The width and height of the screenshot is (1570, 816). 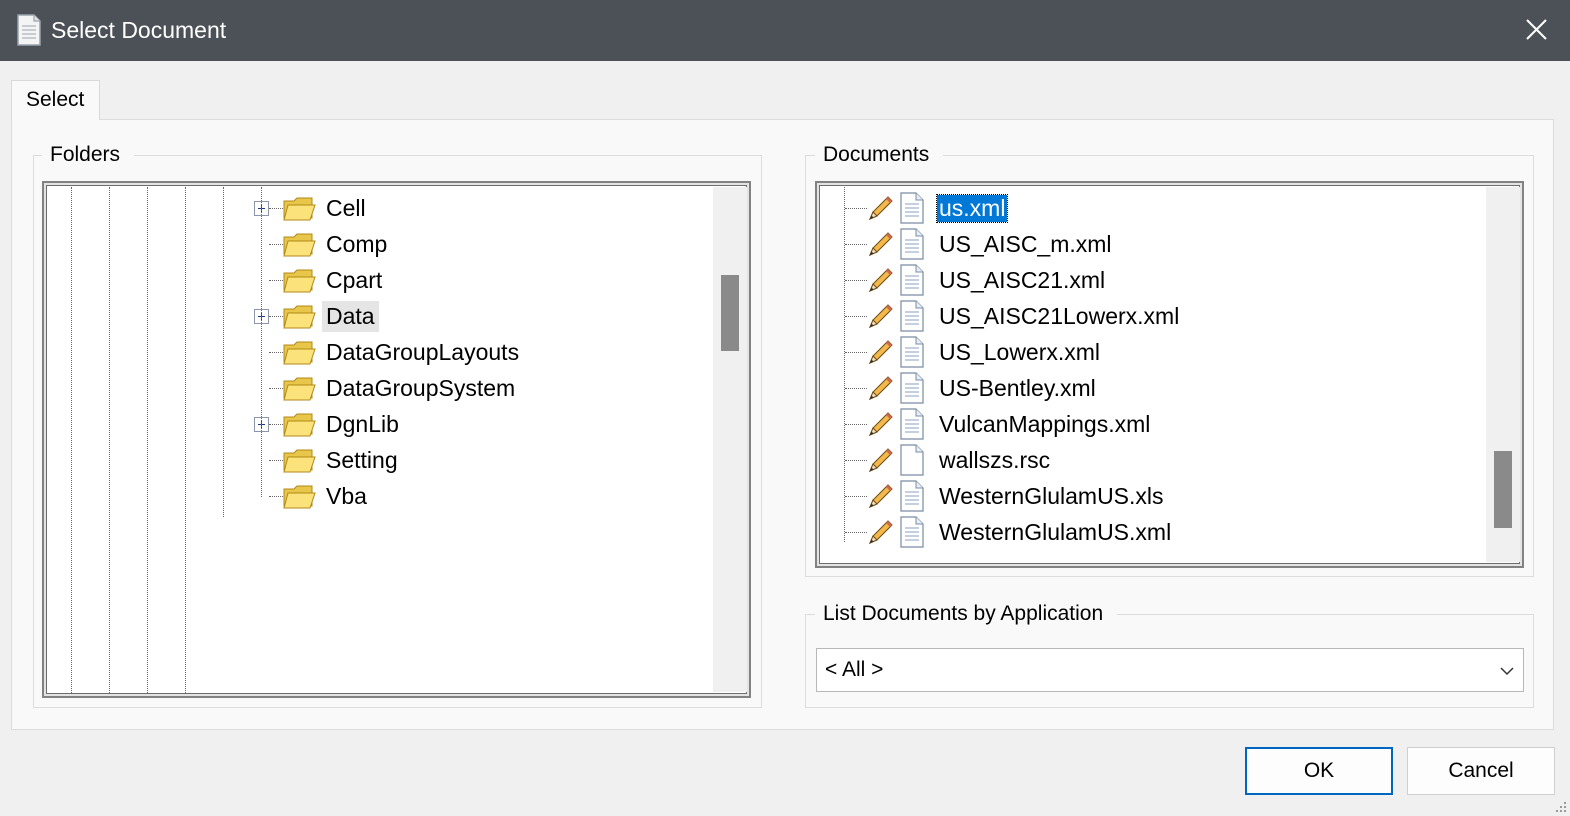 What do you see at coordinates (357, 244) in the screenshot?
I see `folder-label: Comp` at bounding box center [357, 244].